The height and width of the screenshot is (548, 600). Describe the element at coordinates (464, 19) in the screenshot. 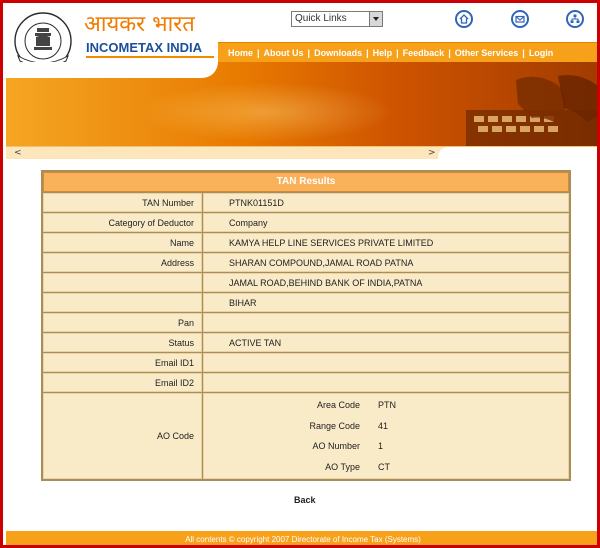

I see `home-icon` at that location.